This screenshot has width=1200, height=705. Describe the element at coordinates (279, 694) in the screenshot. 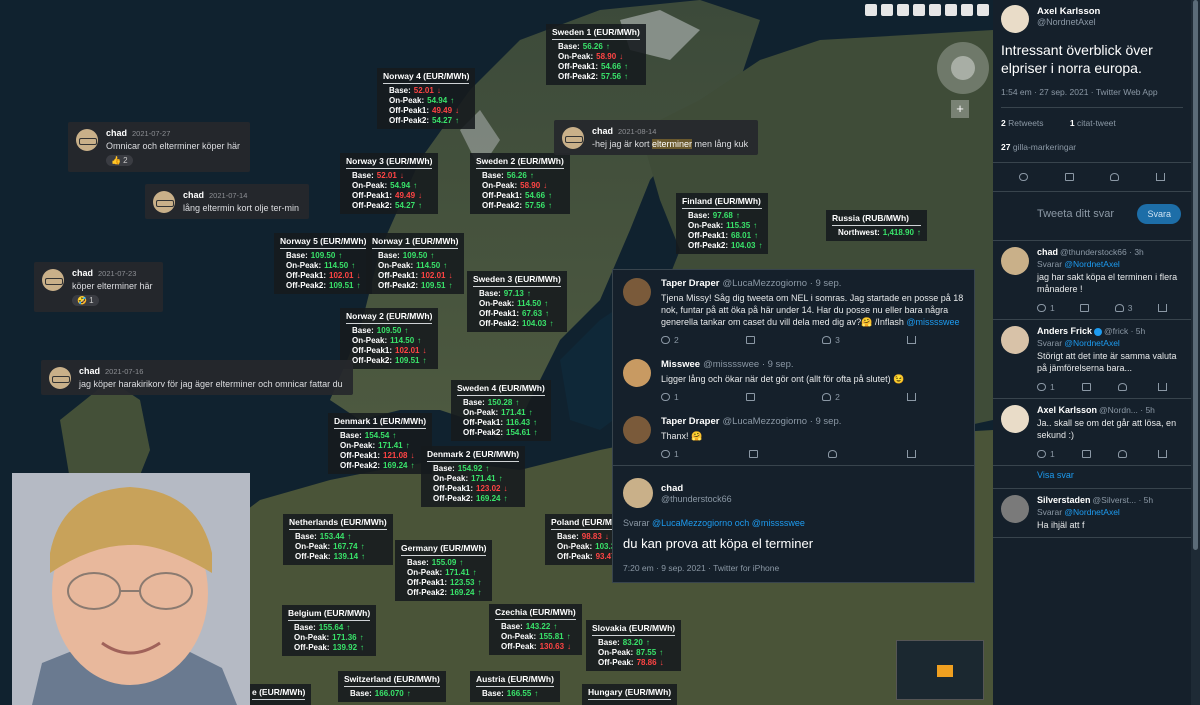

I see `price-box-france: e (EUR/MWh)` at that location.